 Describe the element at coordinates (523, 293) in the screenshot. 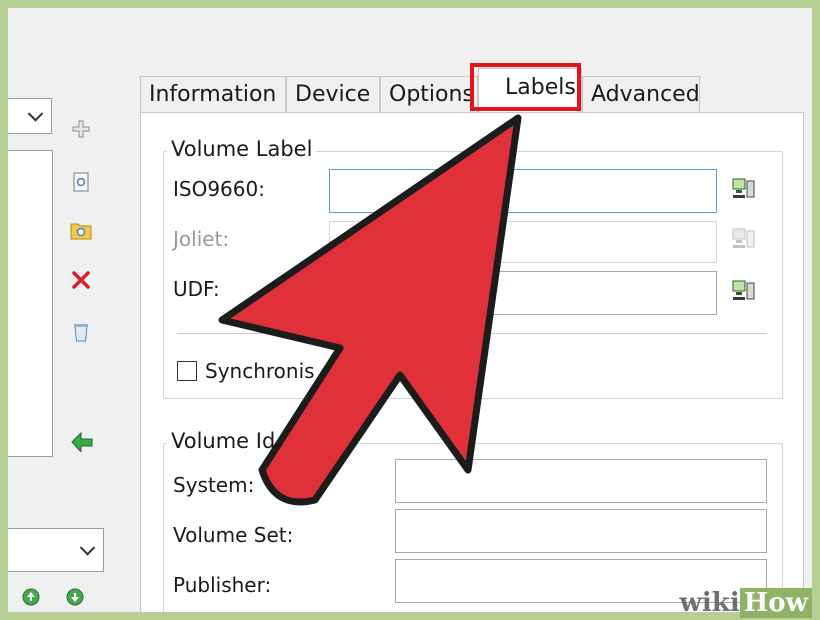

I see `udf-field` at that location.